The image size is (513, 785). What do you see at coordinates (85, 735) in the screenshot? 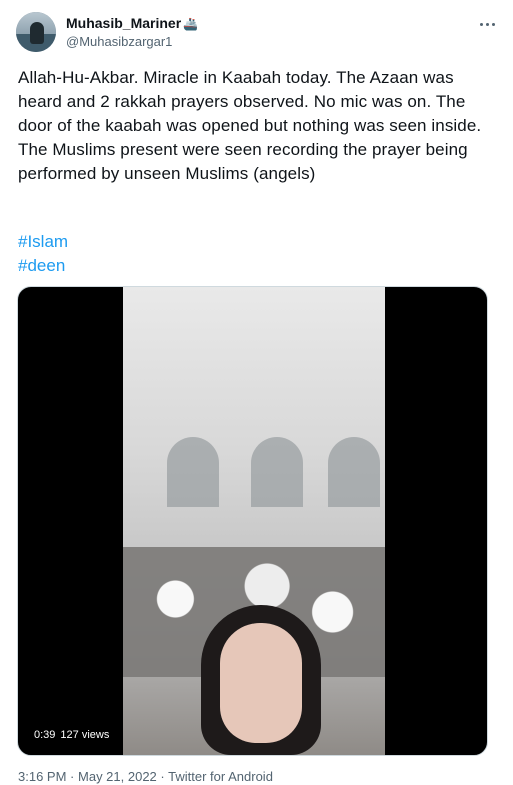
I see `video-views: 127 views` at bounding box center [85, 735].